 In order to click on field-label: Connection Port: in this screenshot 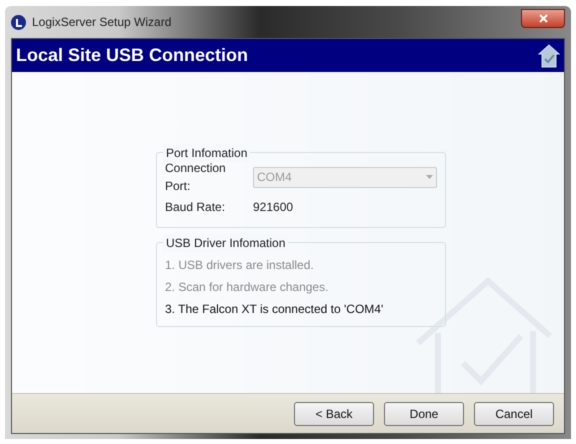, I will do `click(196, 177)`.